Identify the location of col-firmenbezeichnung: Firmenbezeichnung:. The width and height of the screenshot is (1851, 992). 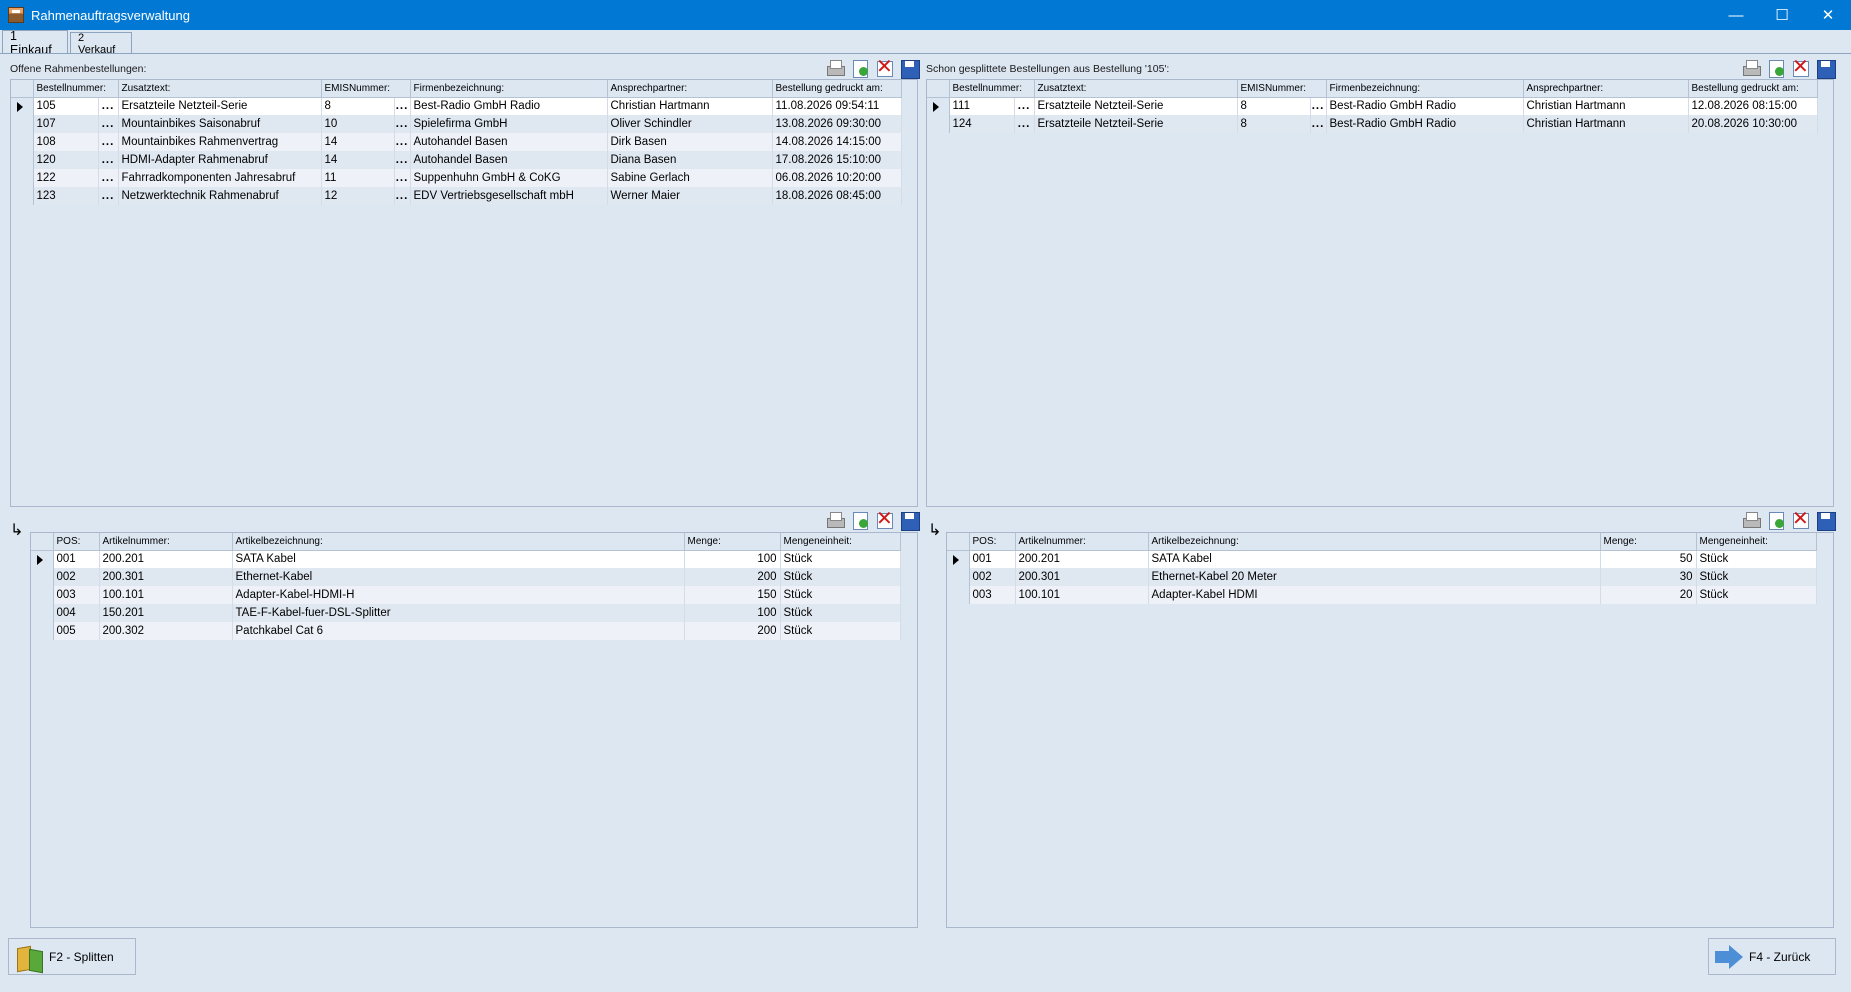
(1425, 89).